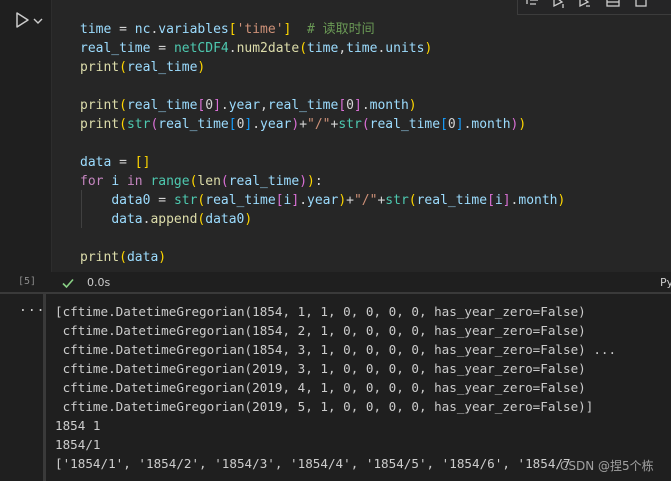 This screenshot has height=481, width=671. Describe the element at coordinates (665, 282) in the screenshot. I see `cell-language-label: Py` at that location.